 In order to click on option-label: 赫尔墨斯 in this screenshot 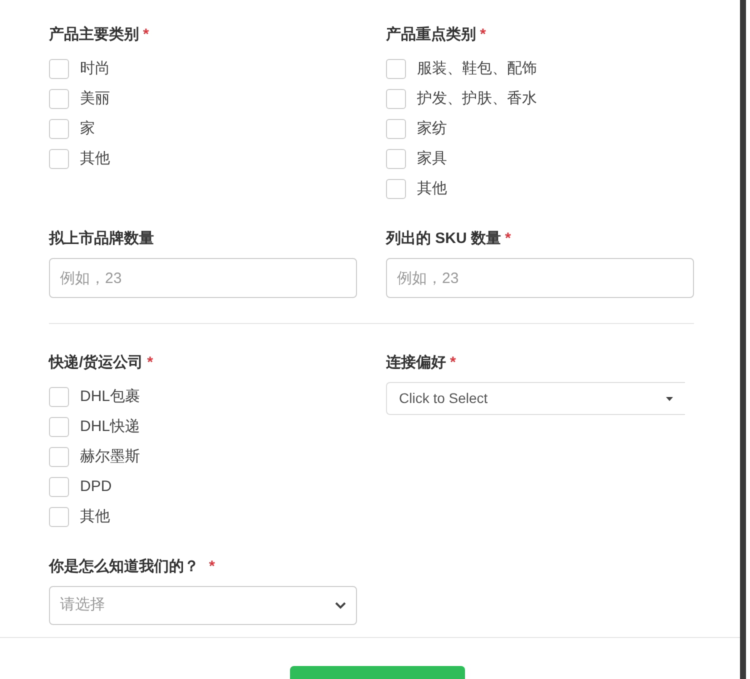, I will do `click(110, 456)`.